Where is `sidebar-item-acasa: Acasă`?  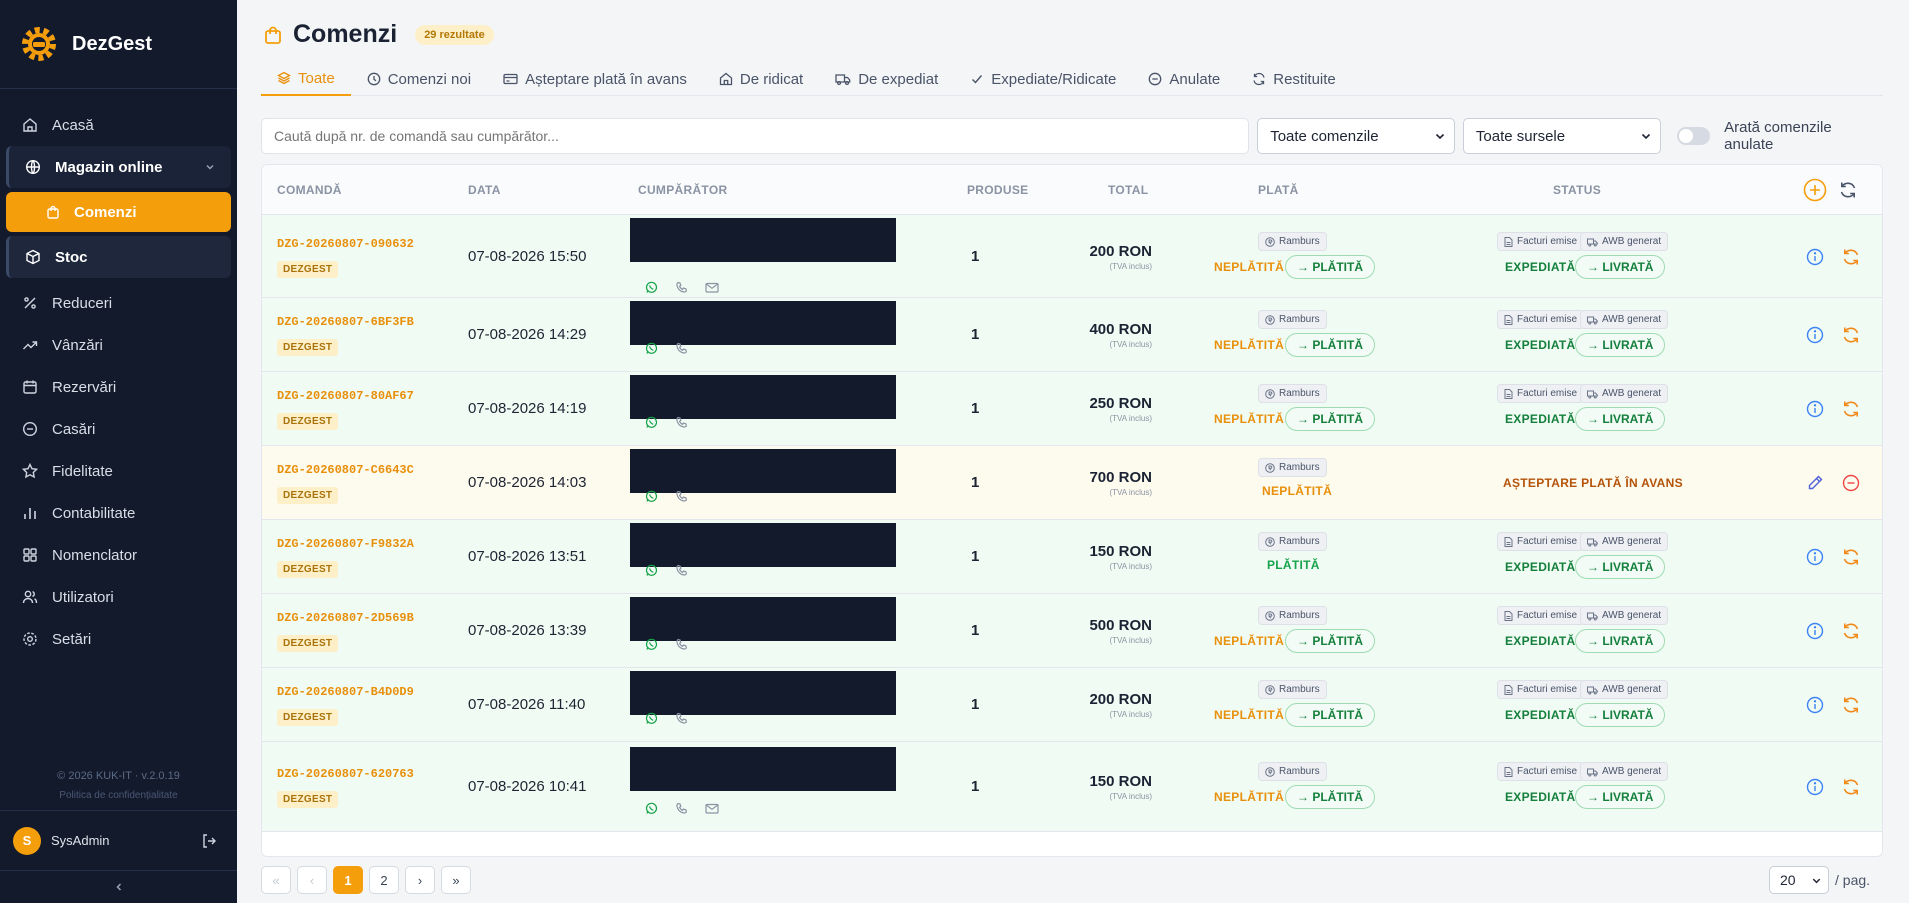 sidebar-item-acasa: Acasă is located at coordinates (118, 125).